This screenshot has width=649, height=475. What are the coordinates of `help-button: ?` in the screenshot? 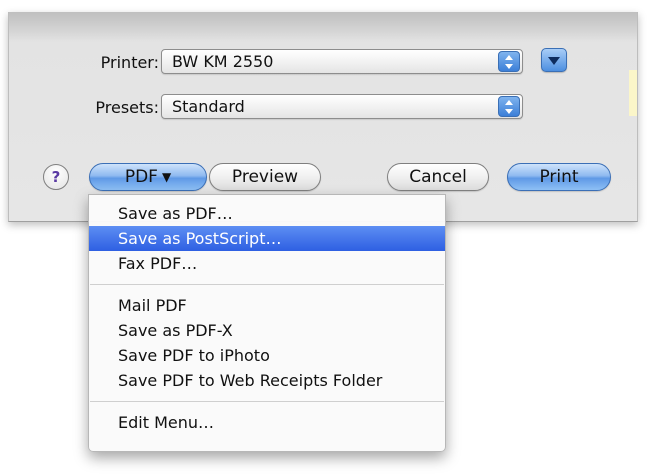 It's located at (56, 177).